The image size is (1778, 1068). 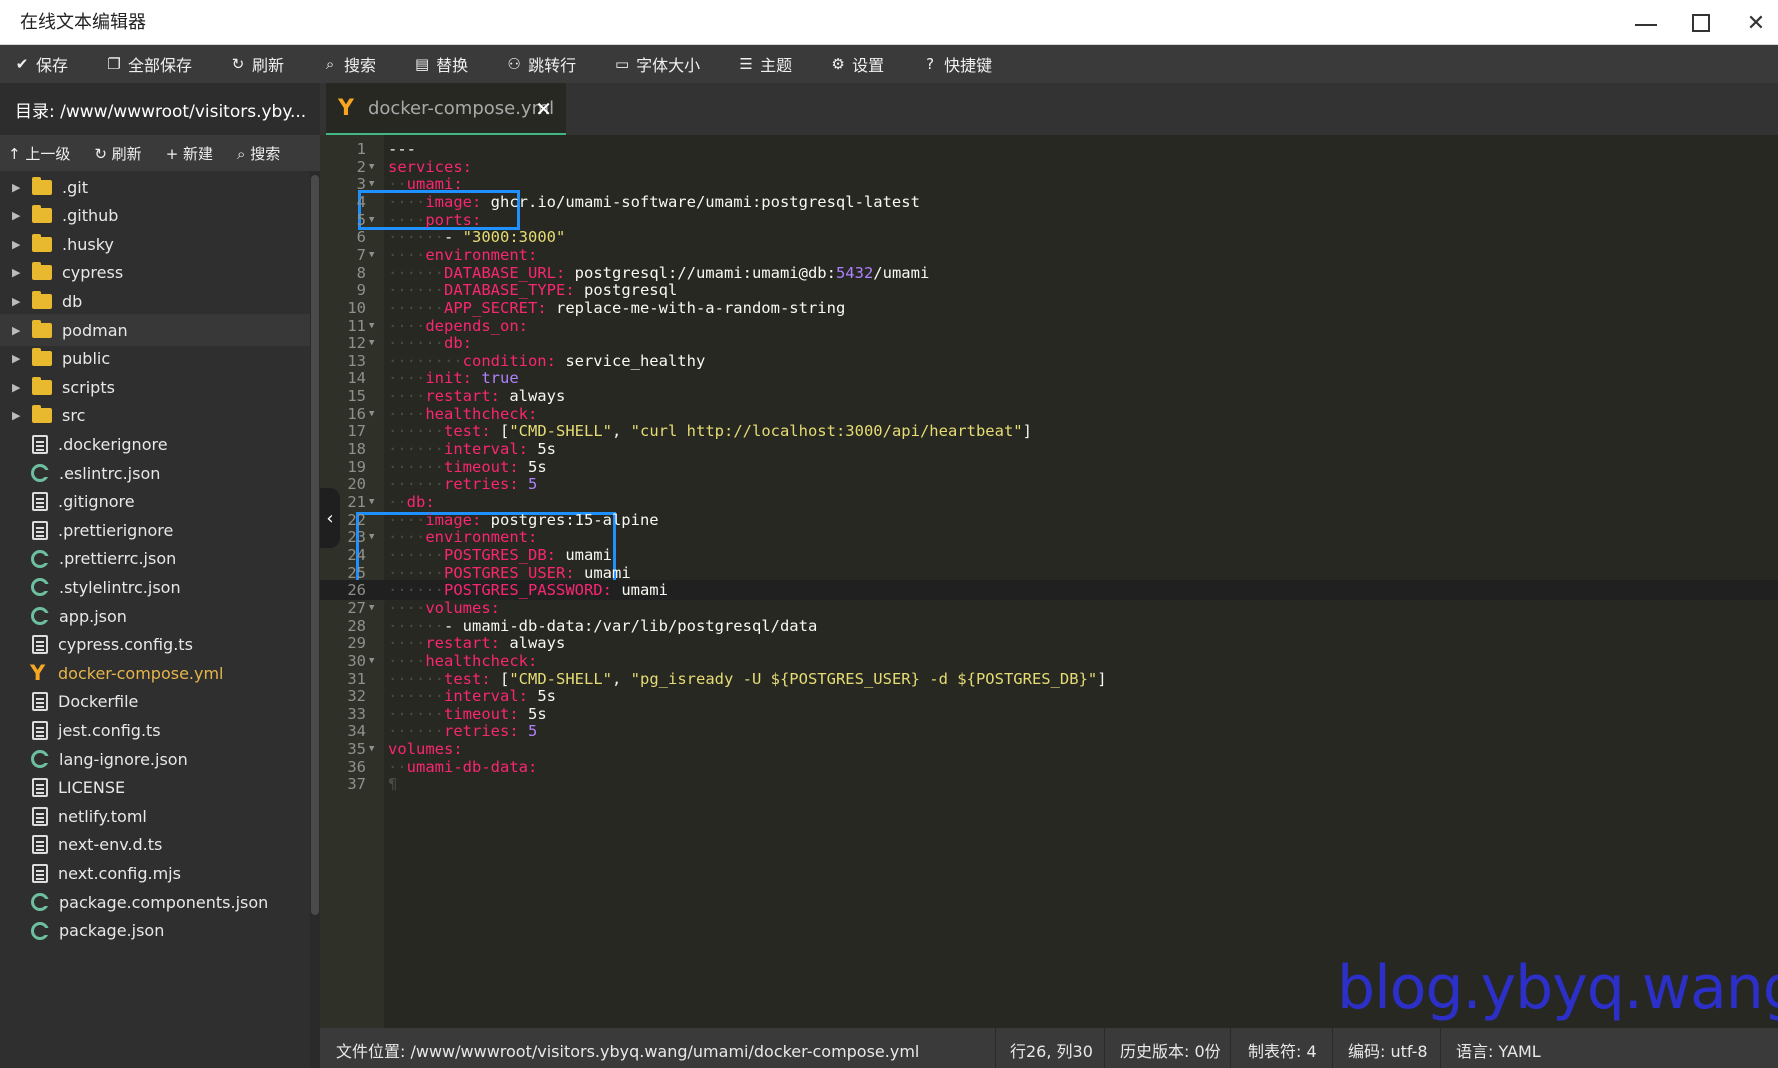 I want to click on code-token: ,, so click(x=621, y=678).